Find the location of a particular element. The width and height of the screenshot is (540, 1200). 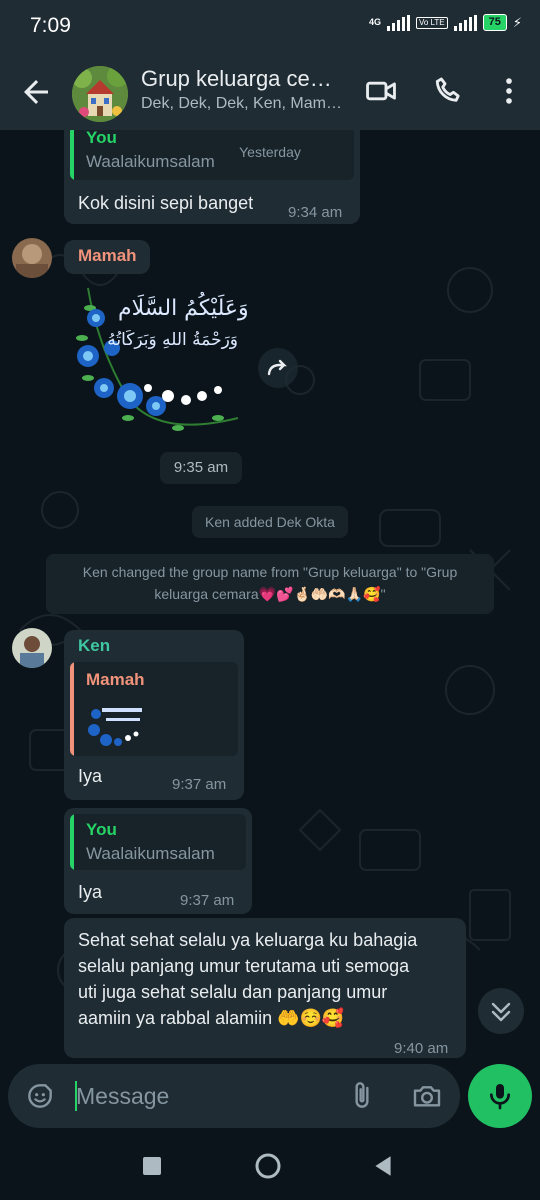

message-input-bar: Message is located at coordinates (234, 1096).